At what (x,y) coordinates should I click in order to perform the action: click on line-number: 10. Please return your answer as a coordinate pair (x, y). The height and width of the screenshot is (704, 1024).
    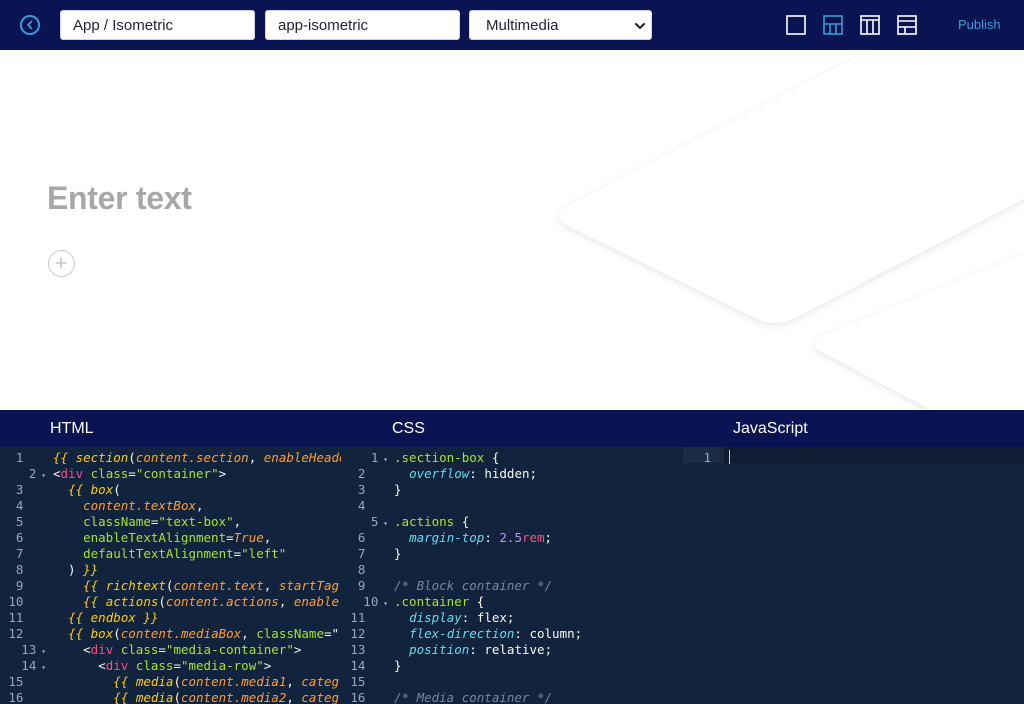
    Looking at the image, I should click on (27, 601).